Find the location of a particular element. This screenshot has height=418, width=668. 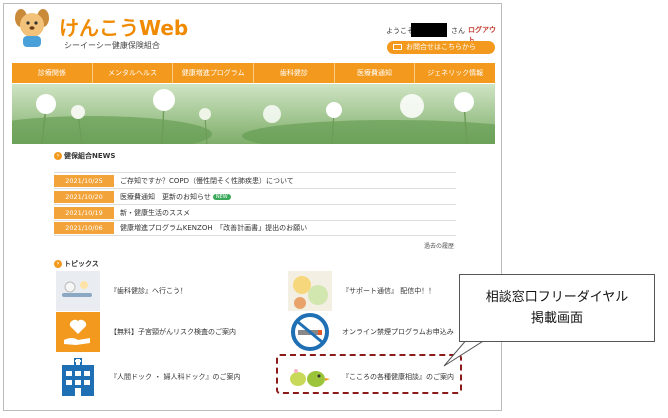

site-brand: けんこうWeb is located at coordinates (123, 26).